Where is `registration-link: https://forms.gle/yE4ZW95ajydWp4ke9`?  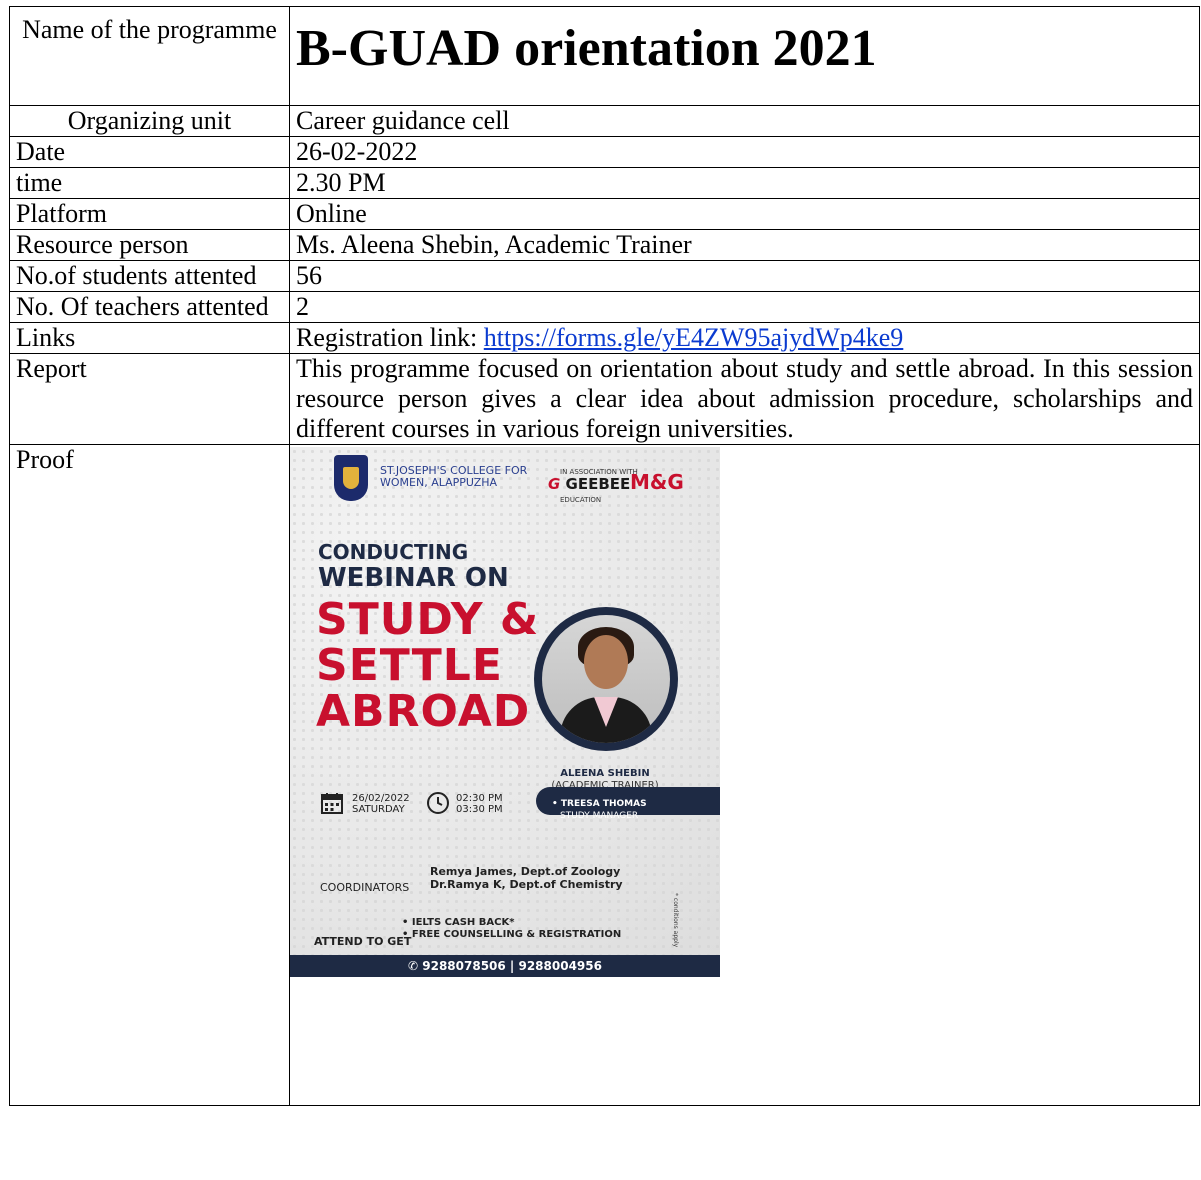 registration-link: https://forms.gle/yE4ZW95ajydWp4ke9 is located at coordinates (694, 337).